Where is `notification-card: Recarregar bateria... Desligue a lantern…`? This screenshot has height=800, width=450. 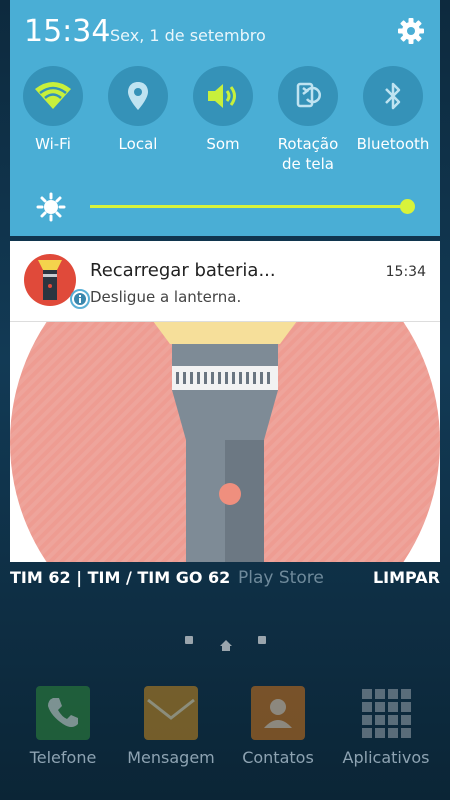 notification-card: Recarregar bateria... Desligue a lantern… is located at coordinates (225, 281).